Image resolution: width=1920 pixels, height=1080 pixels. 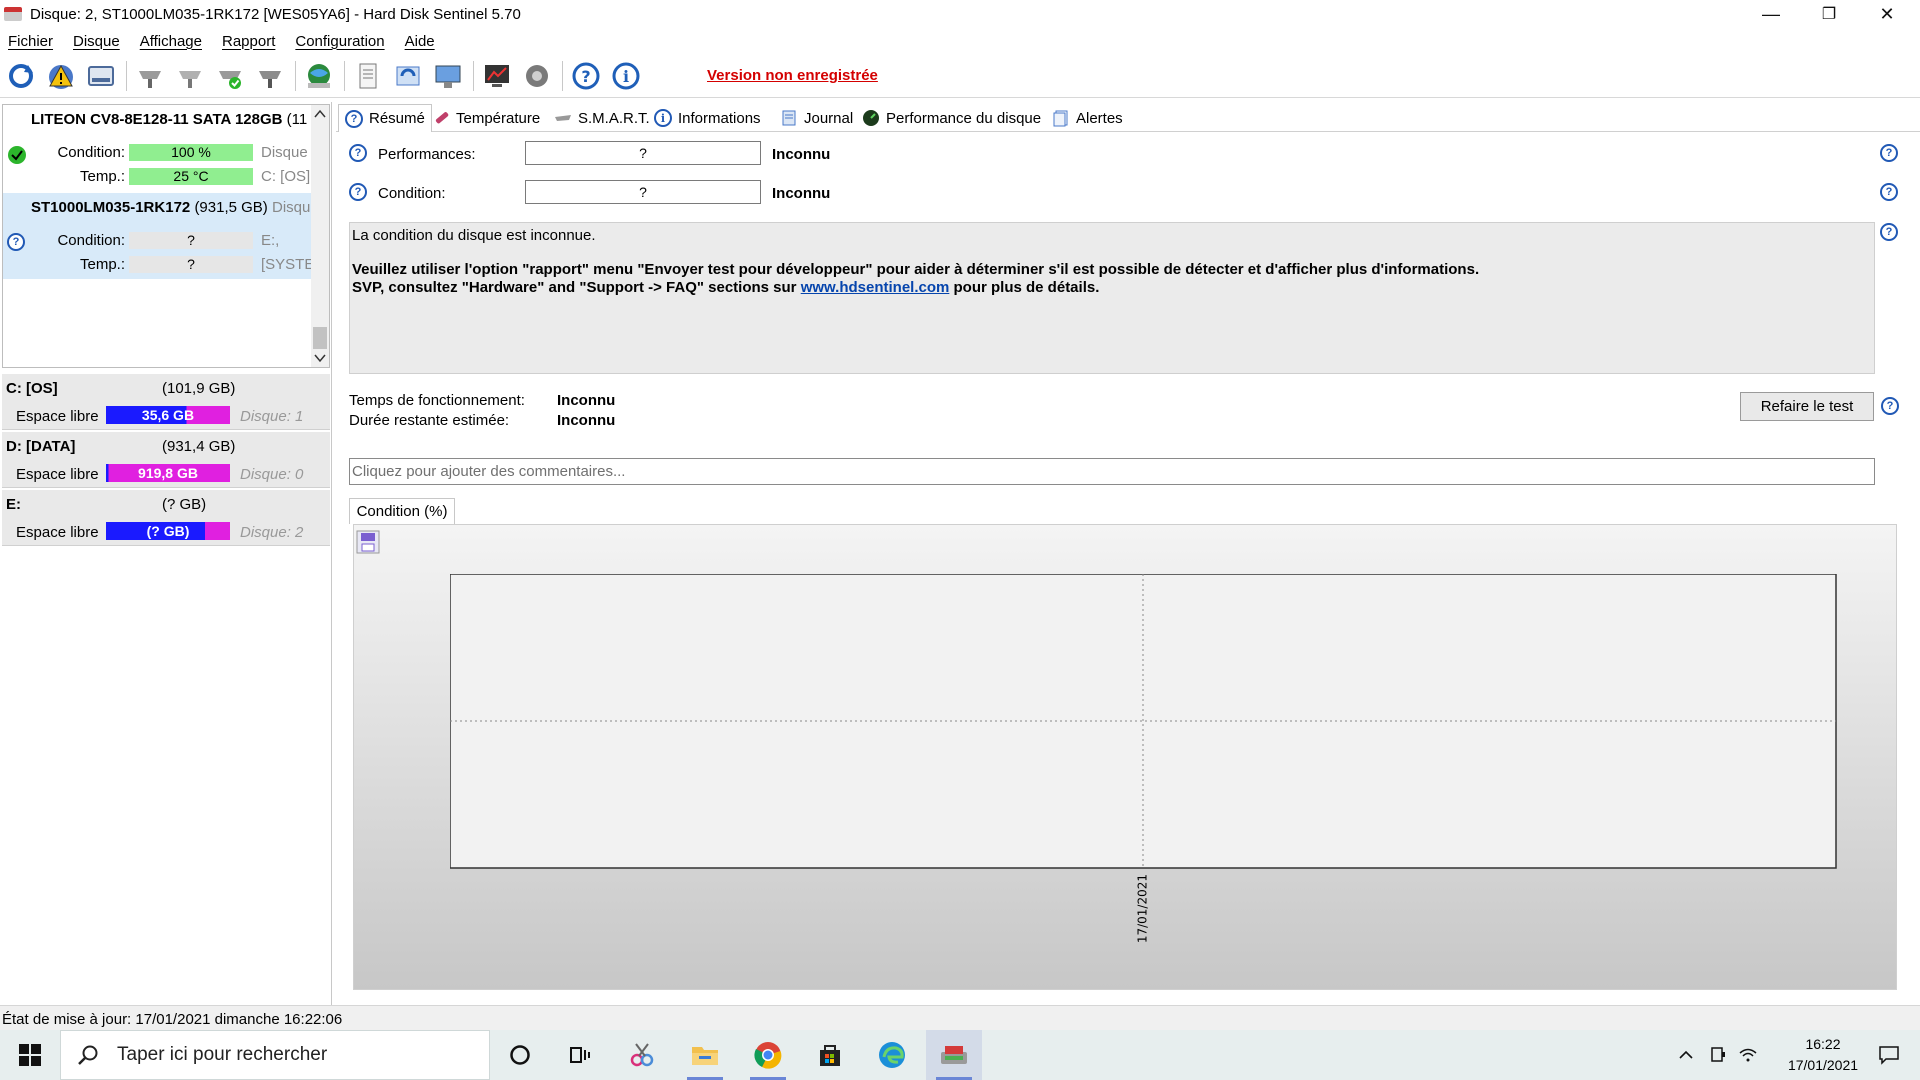 What do you see at coordinates (448, 76) in the screenshot?
I see `network-icon` at bounding box center [448, 76].